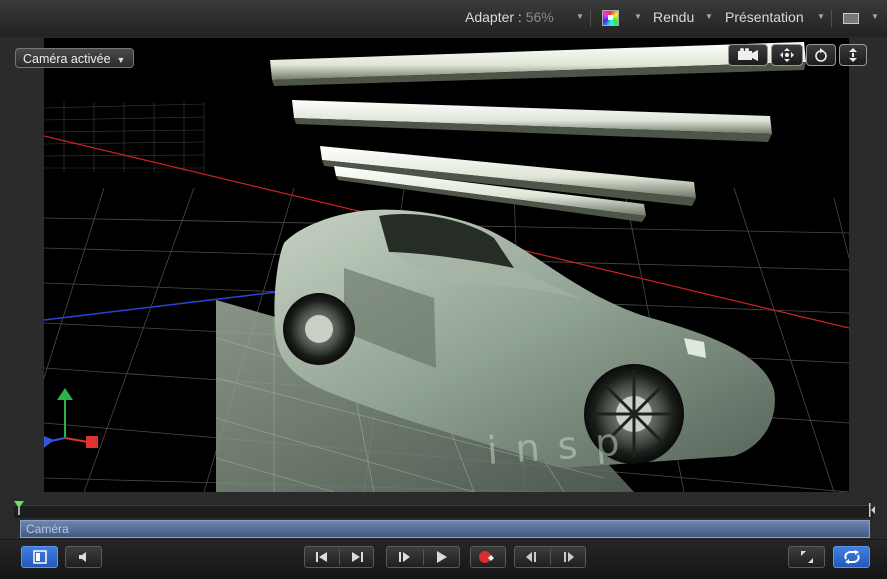 This screenshot has width=887, height=579. I want to click on fullscreen-button, so click(806, 557).